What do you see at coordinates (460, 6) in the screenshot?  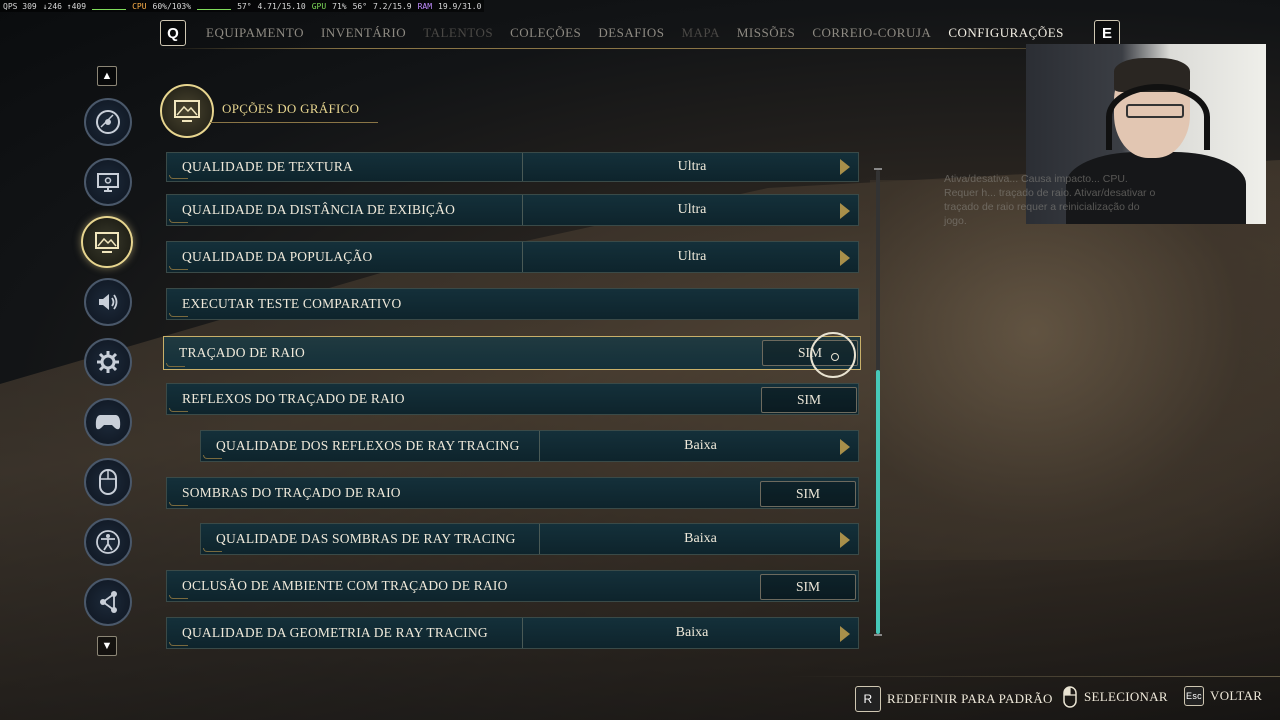 I see `ram-usage: 19.9/31.0` at bounding box center [460, 6].